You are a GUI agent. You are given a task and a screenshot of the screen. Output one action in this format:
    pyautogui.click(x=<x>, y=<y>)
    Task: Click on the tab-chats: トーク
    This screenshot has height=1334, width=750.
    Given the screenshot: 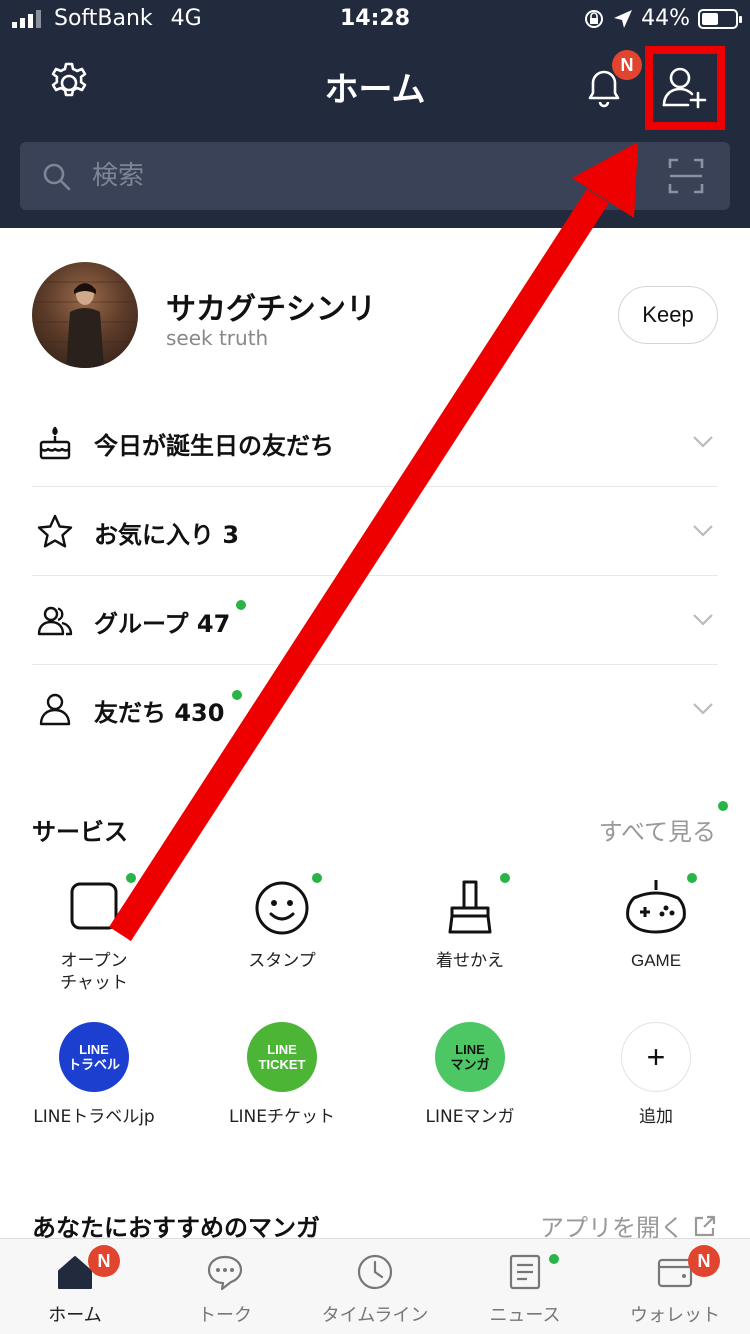 What is the action you would take?
    pyautogui.click(x=225, y=1286)
    